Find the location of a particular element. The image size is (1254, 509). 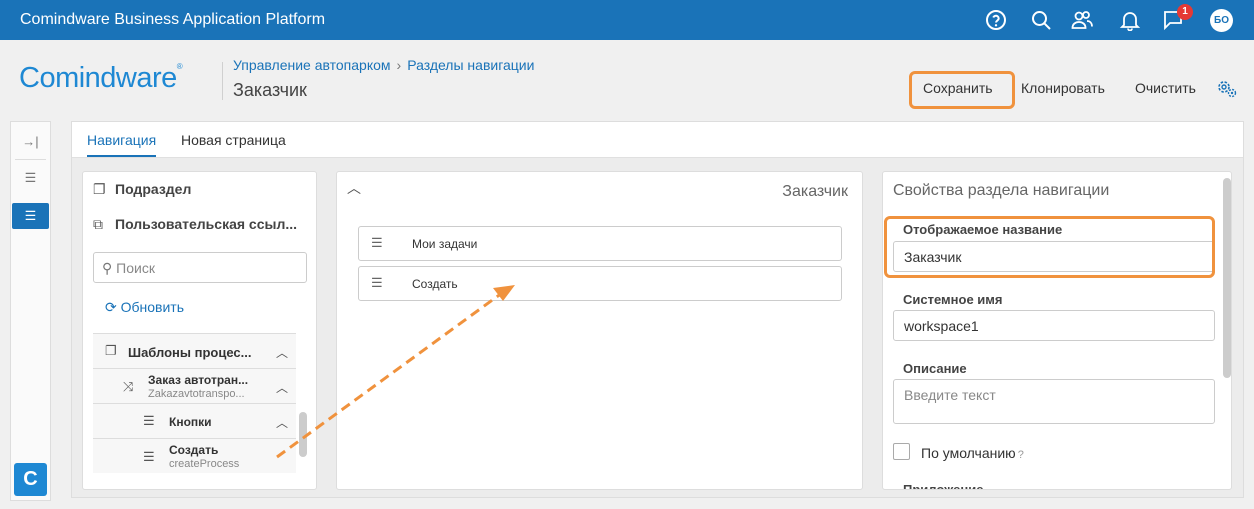

nav-item-my-tasks: ☰ Мои задачи is located at coordinates (600, 243).